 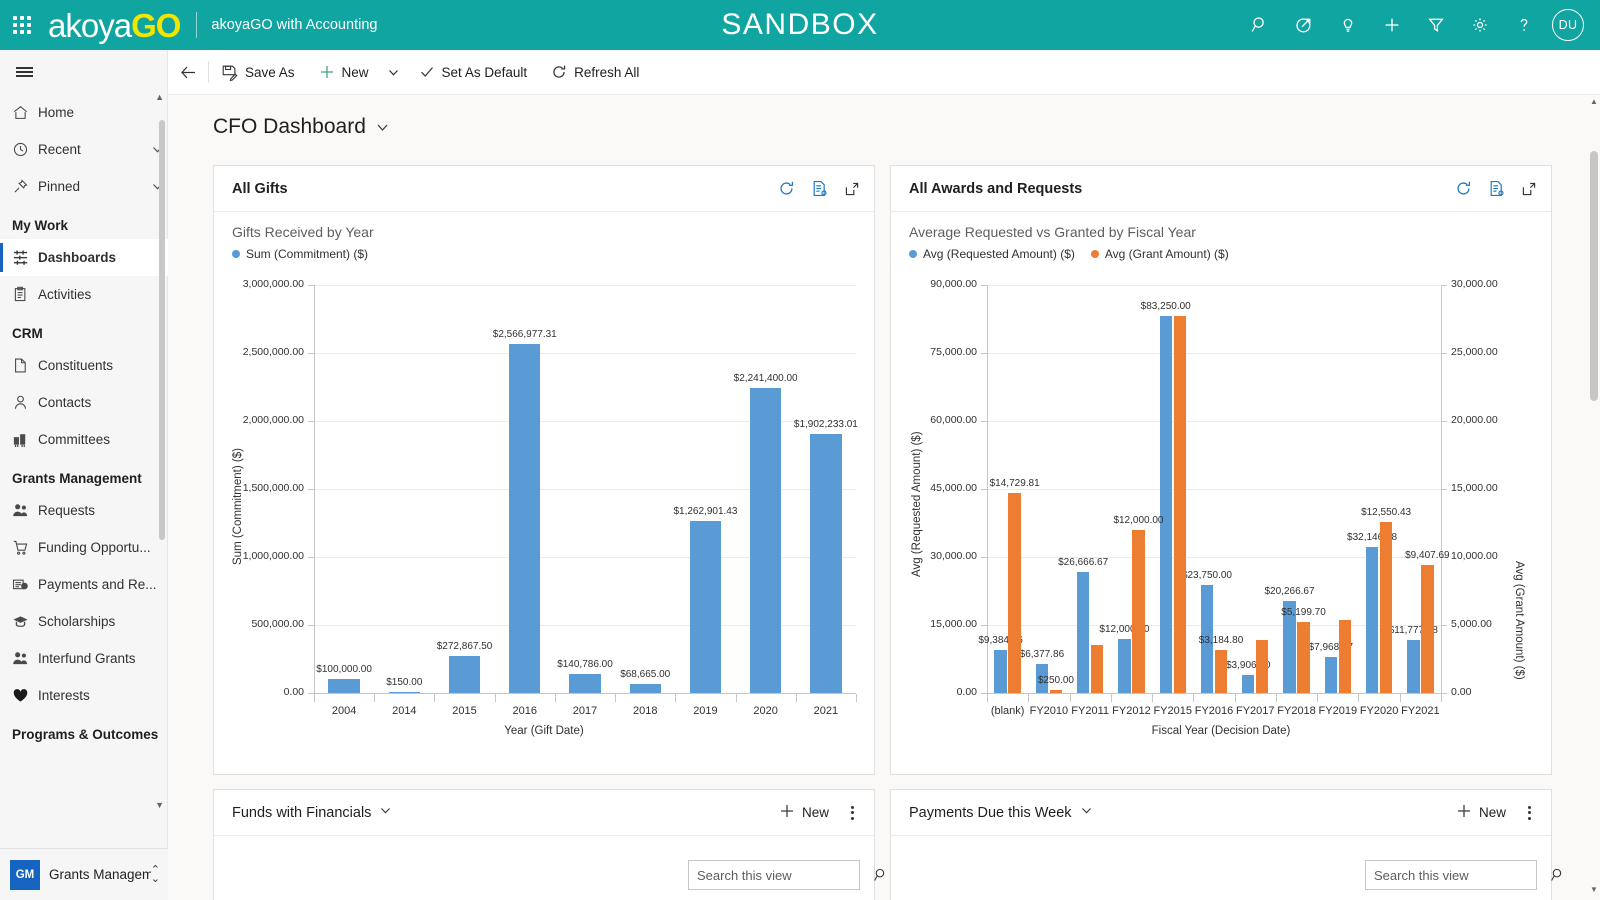 What do you see at coordinates (188, 72) in the screenshot?
I see `back-arrow-icon` at bounding box center [188, 72].